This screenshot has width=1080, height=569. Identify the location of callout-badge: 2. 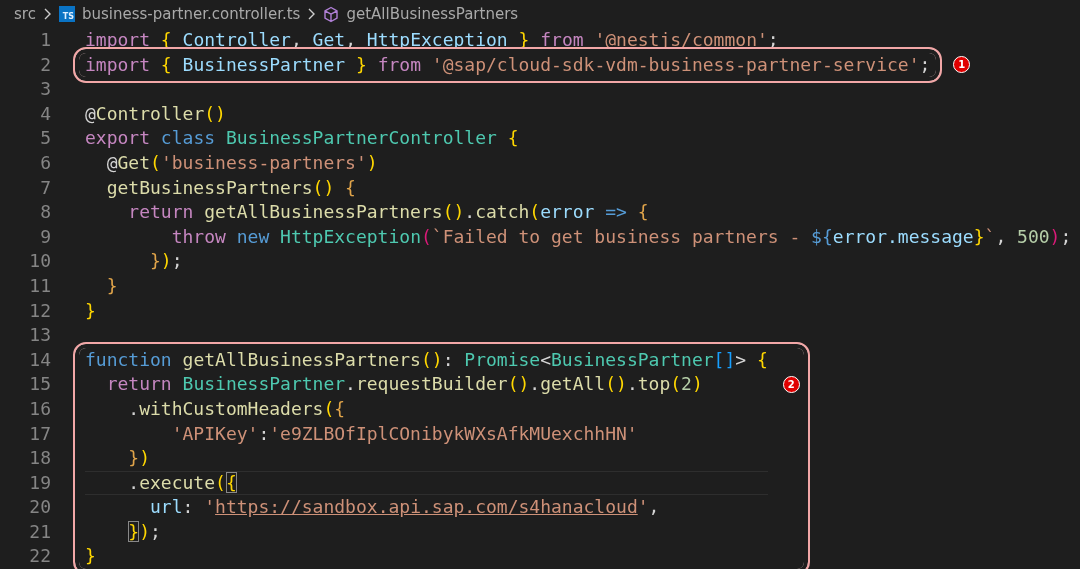
(791, 384).